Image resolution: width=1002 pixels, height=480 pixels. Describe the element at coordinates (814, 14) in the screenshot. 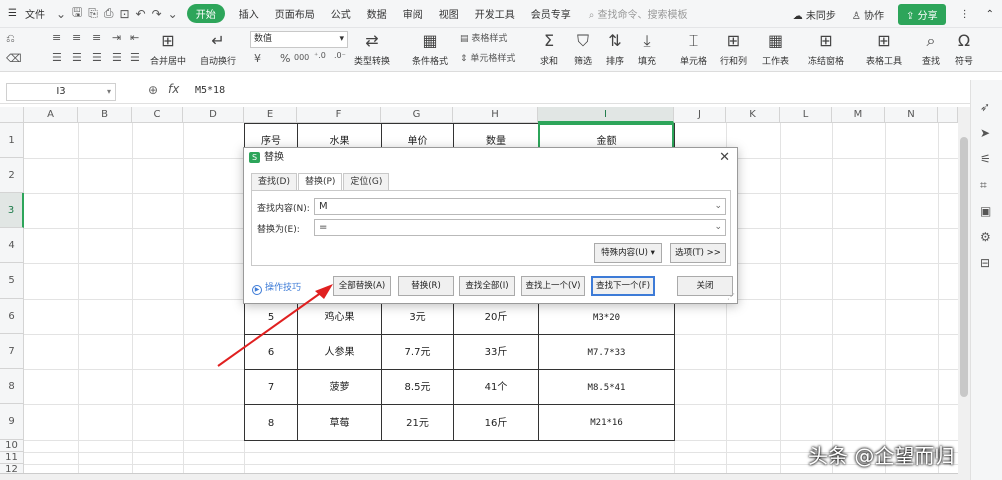

I see `sync-status: ☁ 未同步` at that location.